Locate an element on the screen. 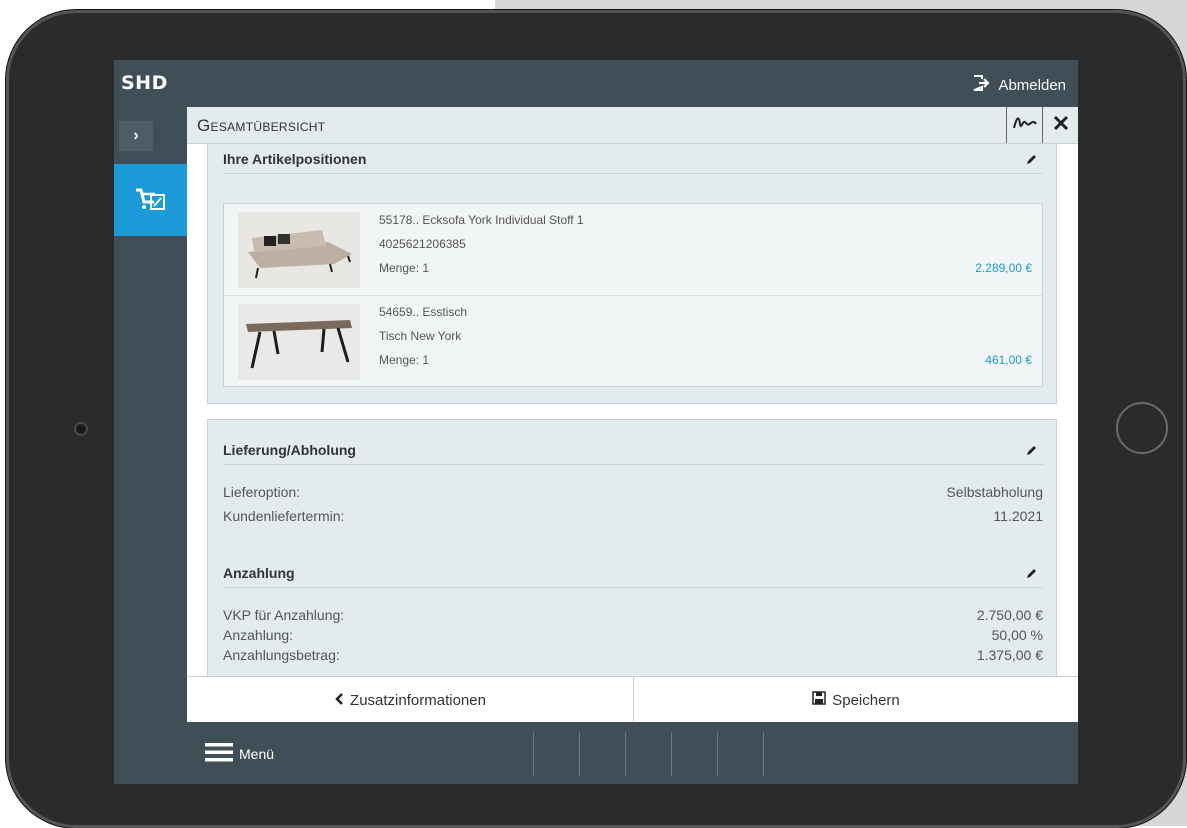  cart-edit-icon is located at coordinates (151, 201).